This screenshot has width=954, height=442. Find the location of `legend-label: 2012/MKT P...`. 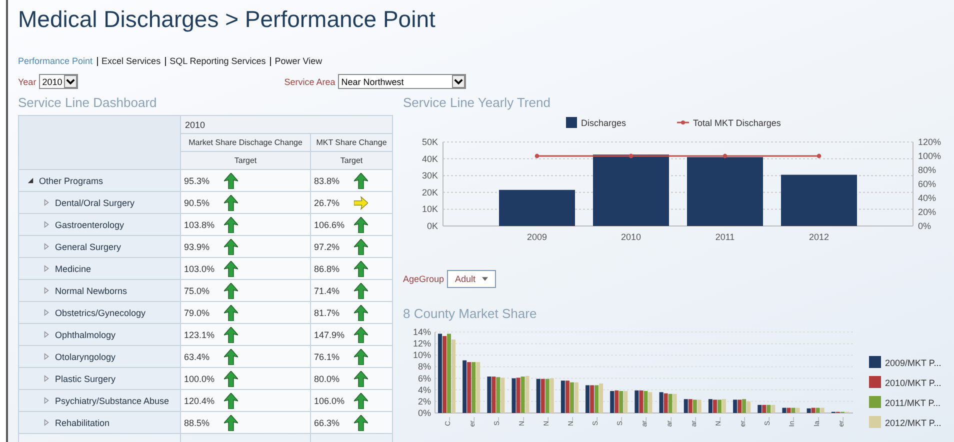

legend-label: 2012/MKT P... is located at coordinates (913, 423).